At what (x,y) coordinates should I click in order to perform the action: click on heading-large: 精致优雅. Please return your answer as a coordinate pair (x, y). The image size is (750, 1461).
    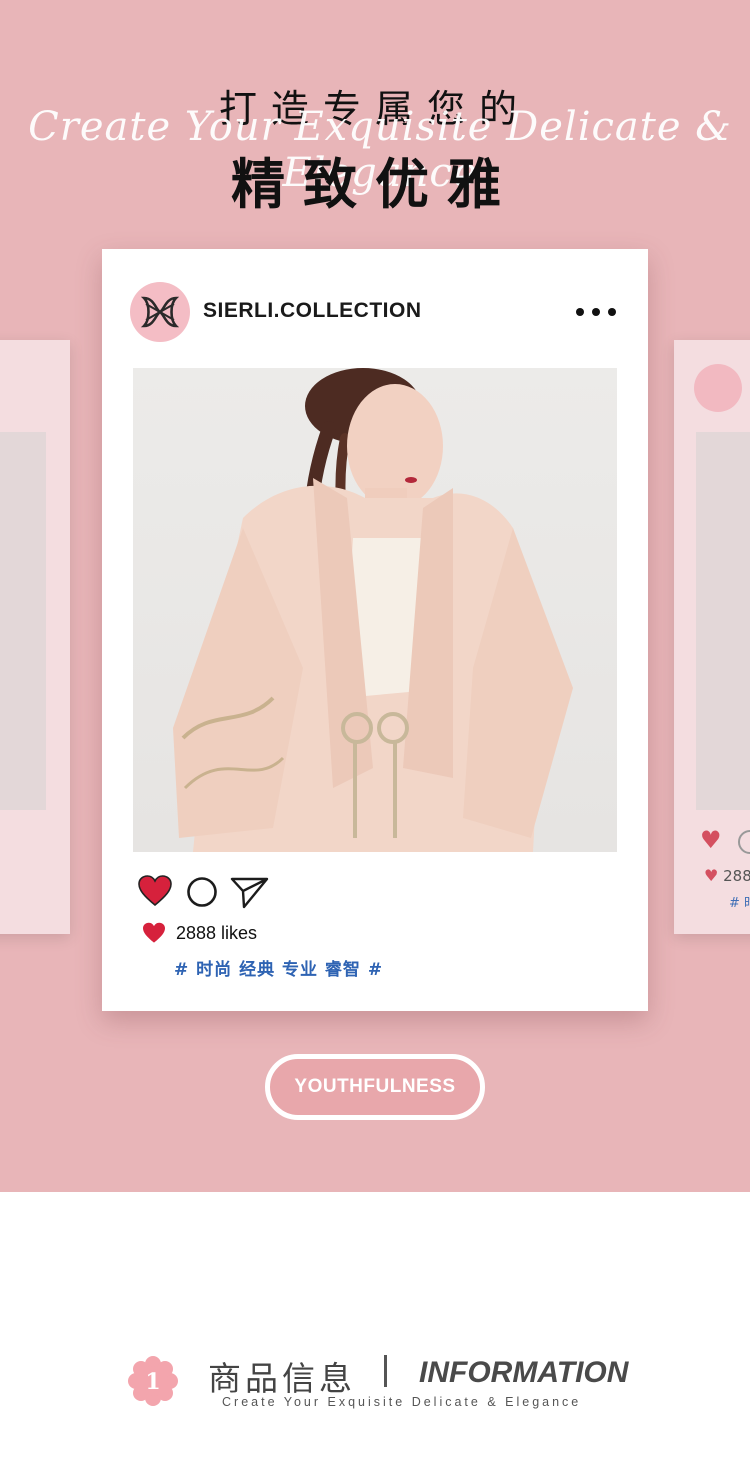
    Looking at the image, I should click on (375, 184).